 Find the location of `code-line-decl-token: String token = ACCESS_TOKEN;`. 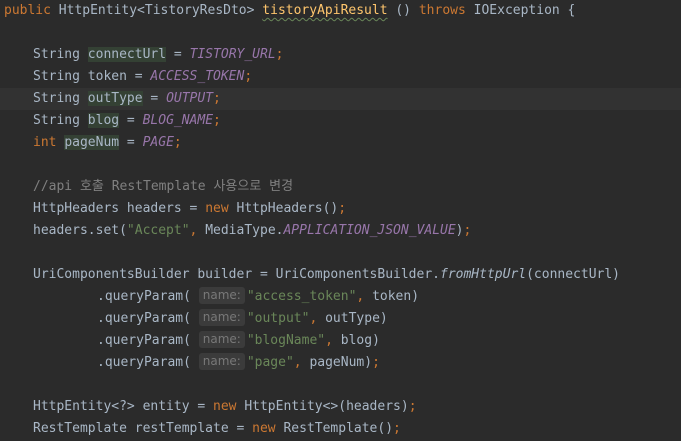

code-line-decl-token: String token = ACCESS_TOKEN; is located at coordinates (340, 77).